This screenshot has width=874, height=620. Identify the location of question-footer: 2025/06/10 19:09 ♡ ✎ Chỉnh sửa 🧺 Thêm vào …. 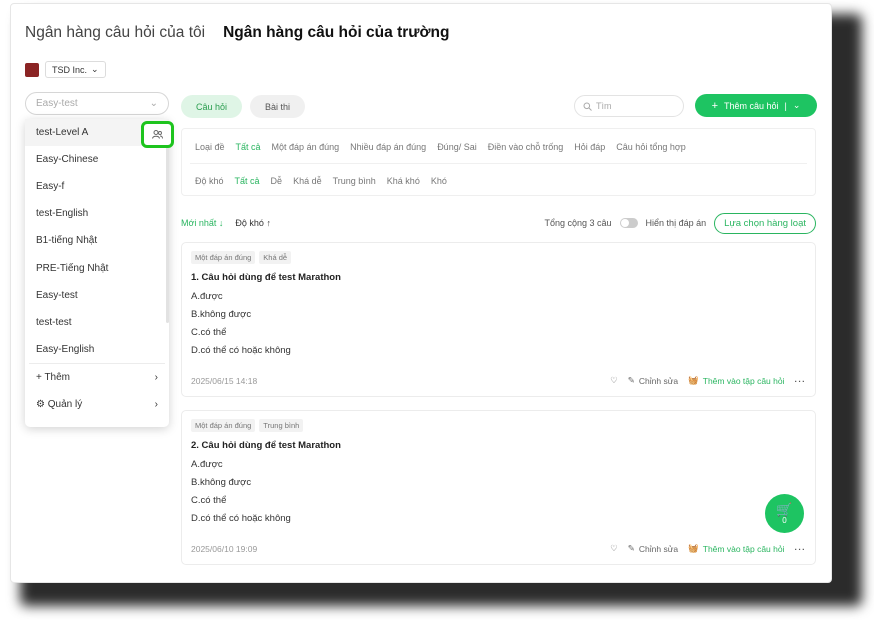
(498, 548).